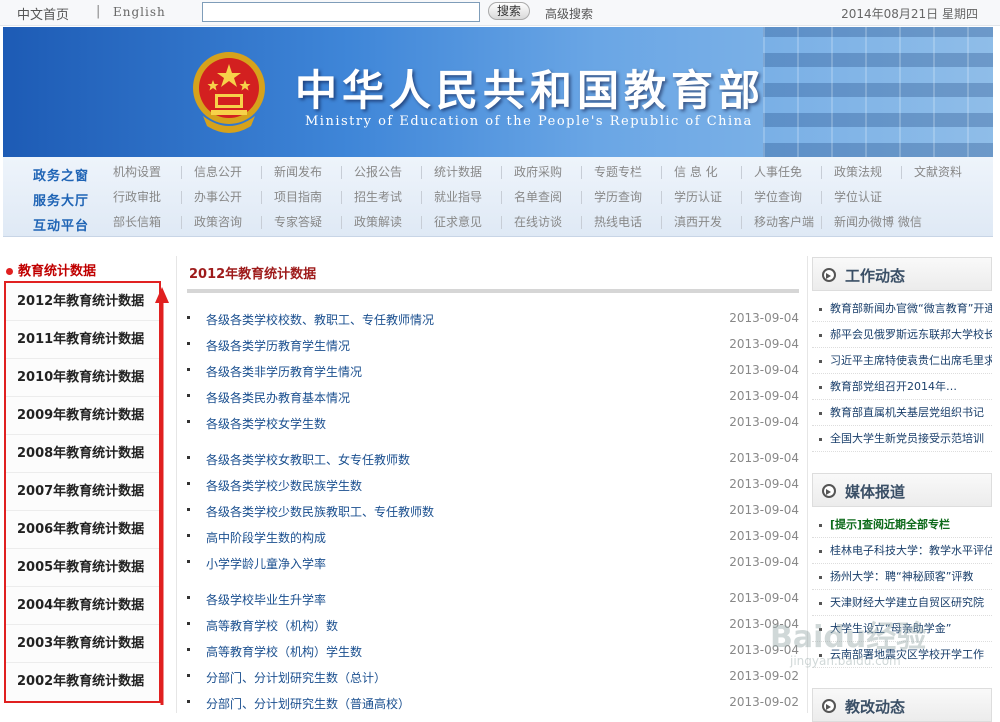 Image resolution: width=1000 pixels, height=722 pixels. What do you see at coordinates (621, 222) in the screenshot?
I see `nav-item: 热线电话` at bounding box center [621, 222].